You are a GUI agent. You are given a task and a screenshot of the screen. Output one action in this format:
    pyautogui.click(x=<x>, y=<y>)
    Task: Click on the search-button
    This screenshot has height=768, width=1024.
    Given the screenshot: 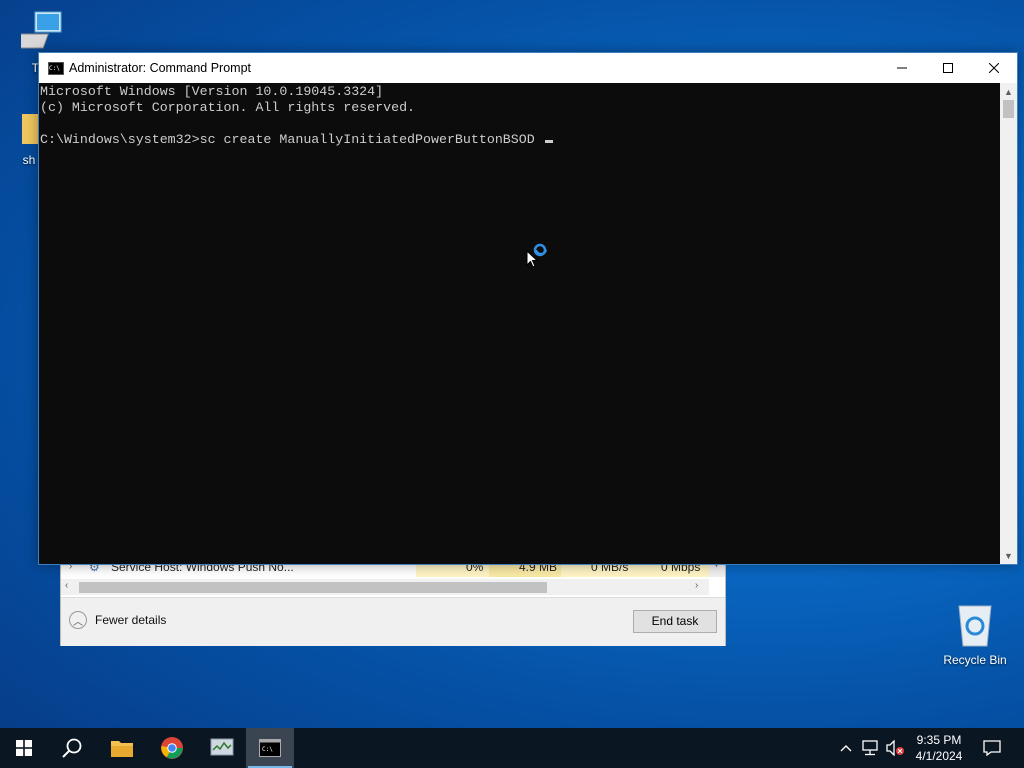 What is the action you would take?
    pyautogui.click(x=72, y=748)
    